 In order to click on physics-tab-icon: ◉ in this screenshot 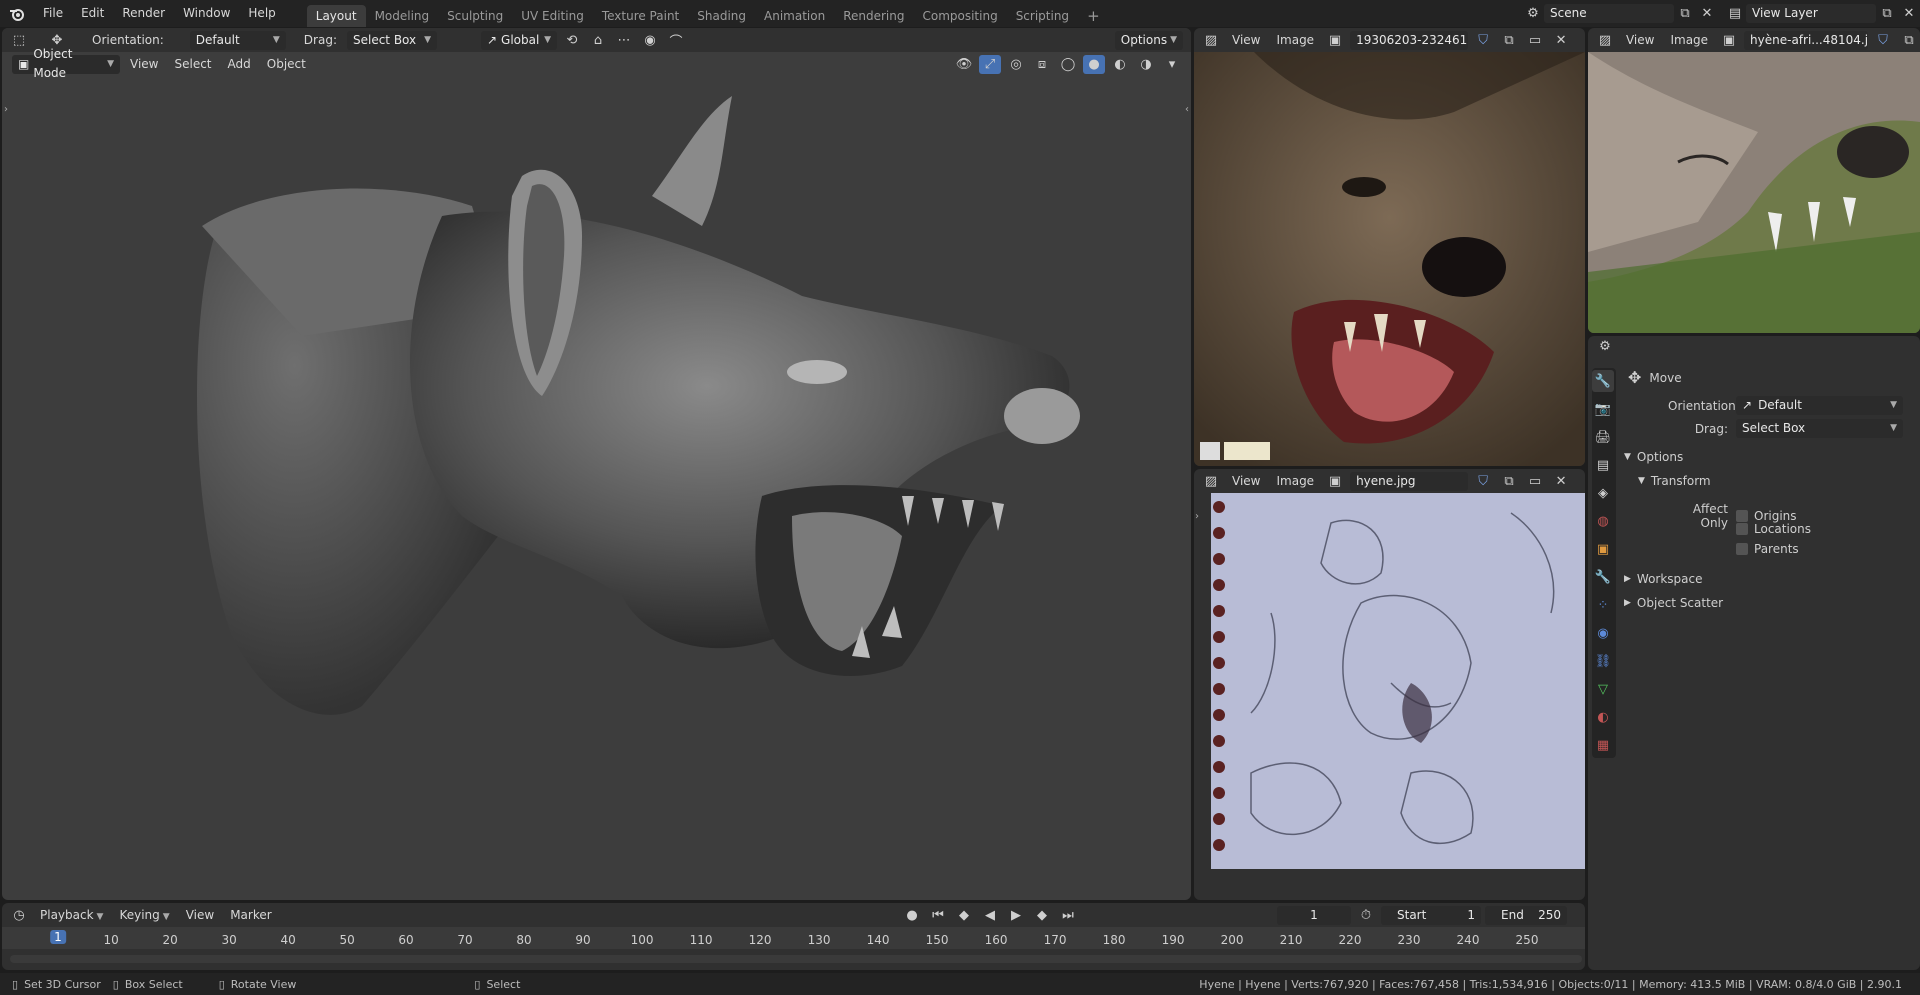, I will do `click(1603, 633)`.